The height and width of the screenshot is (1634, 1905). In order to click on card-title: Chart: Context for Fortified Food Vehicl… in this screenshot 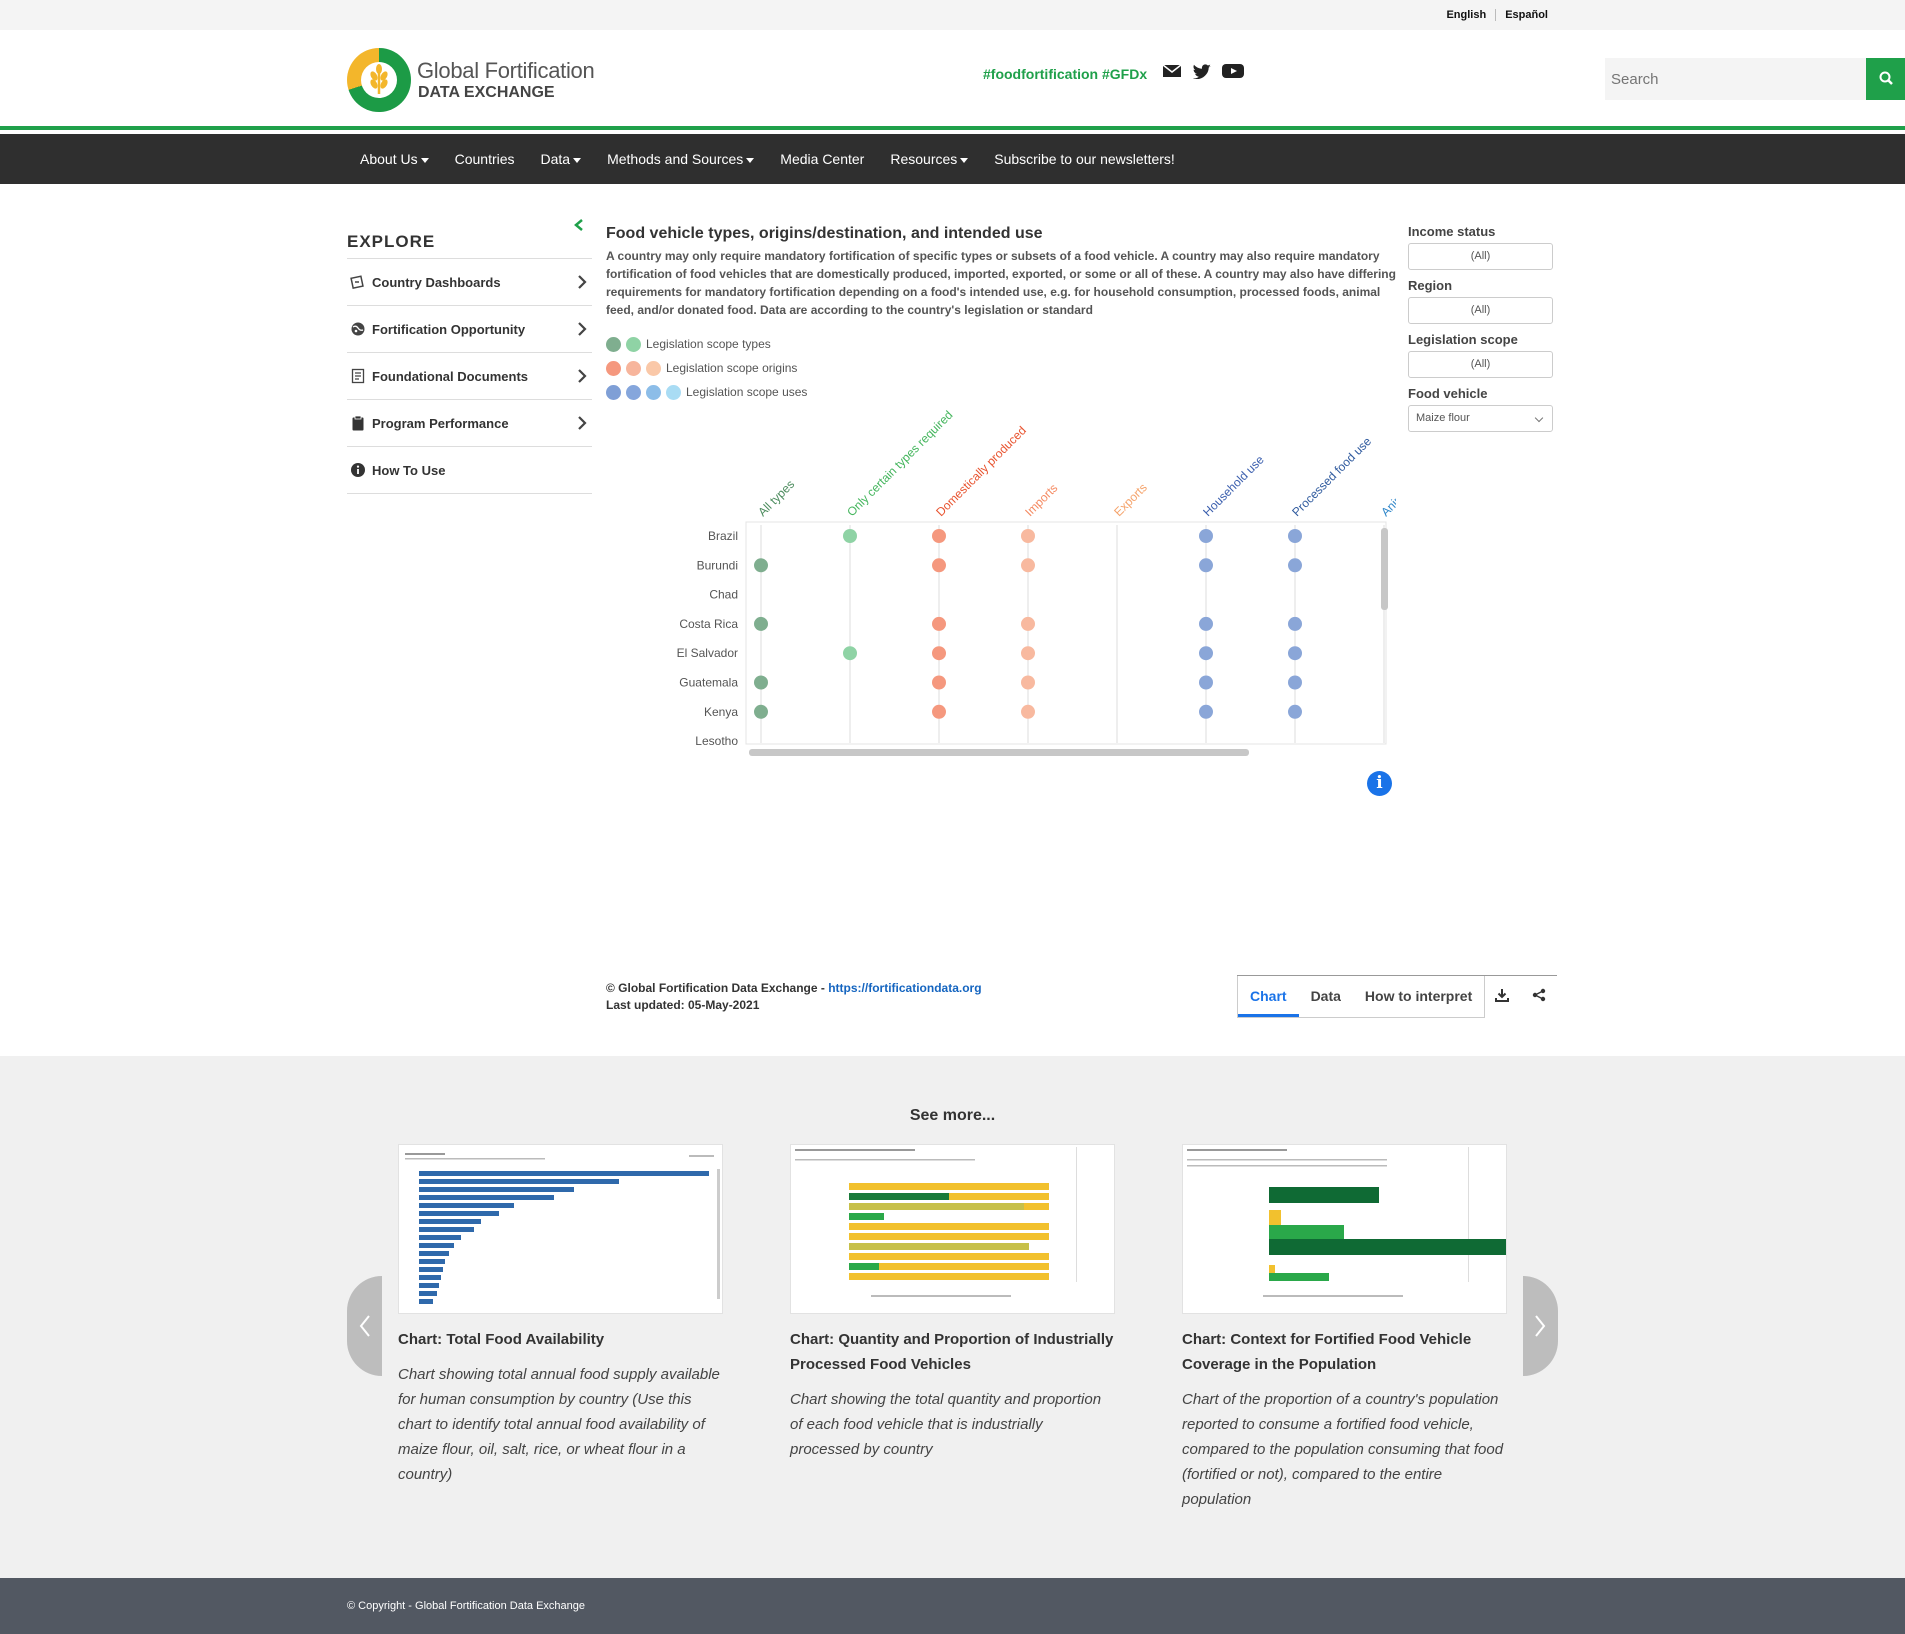, I will do `click(1344, 1352)`.